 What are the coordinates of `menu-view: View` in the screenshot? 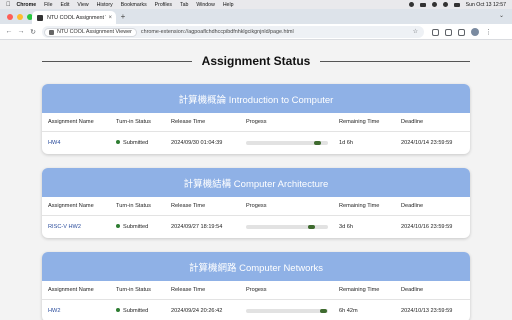 It's located at (82, 5).